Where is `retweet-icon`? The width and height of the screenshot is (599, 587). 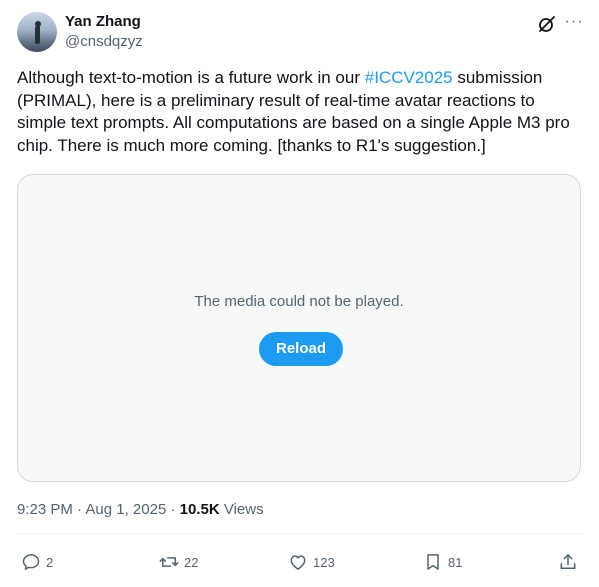
retweet-icon is located at coordinates (169, 562).